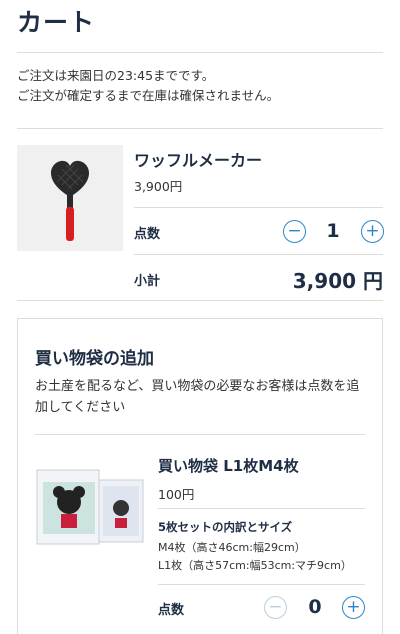 The width and height of the screenshot is (400, 634). I want to click on decrease-bag-quantity-button: −, so click(275, 607).